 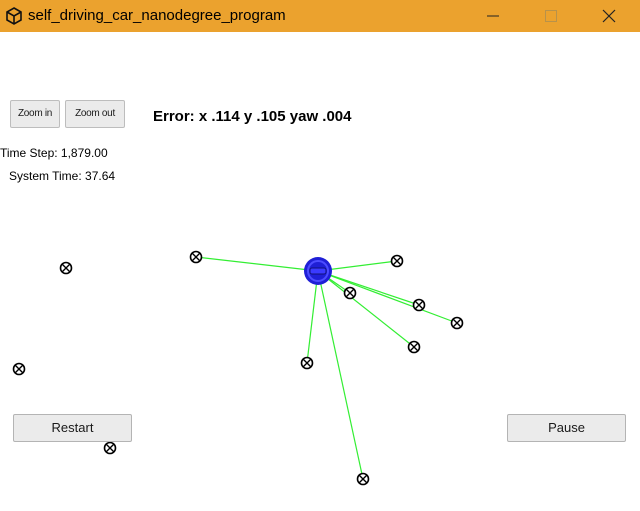 I want to click on close-button, so click(x=609, y=16).